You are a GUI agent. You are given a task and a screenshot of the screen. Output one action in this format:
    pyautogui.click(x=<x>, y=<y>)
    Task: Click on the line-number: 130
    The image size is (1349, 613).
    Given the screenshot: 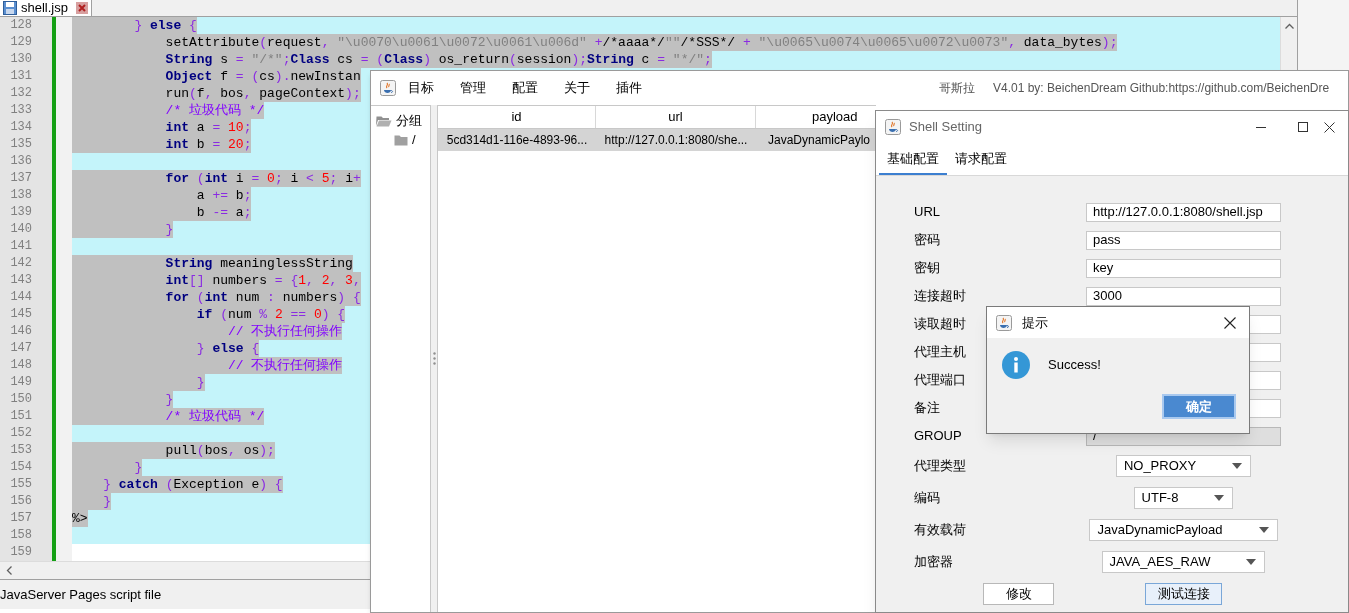 What is the action you would take?
    pyautogui.click(x=21, y=59)
    